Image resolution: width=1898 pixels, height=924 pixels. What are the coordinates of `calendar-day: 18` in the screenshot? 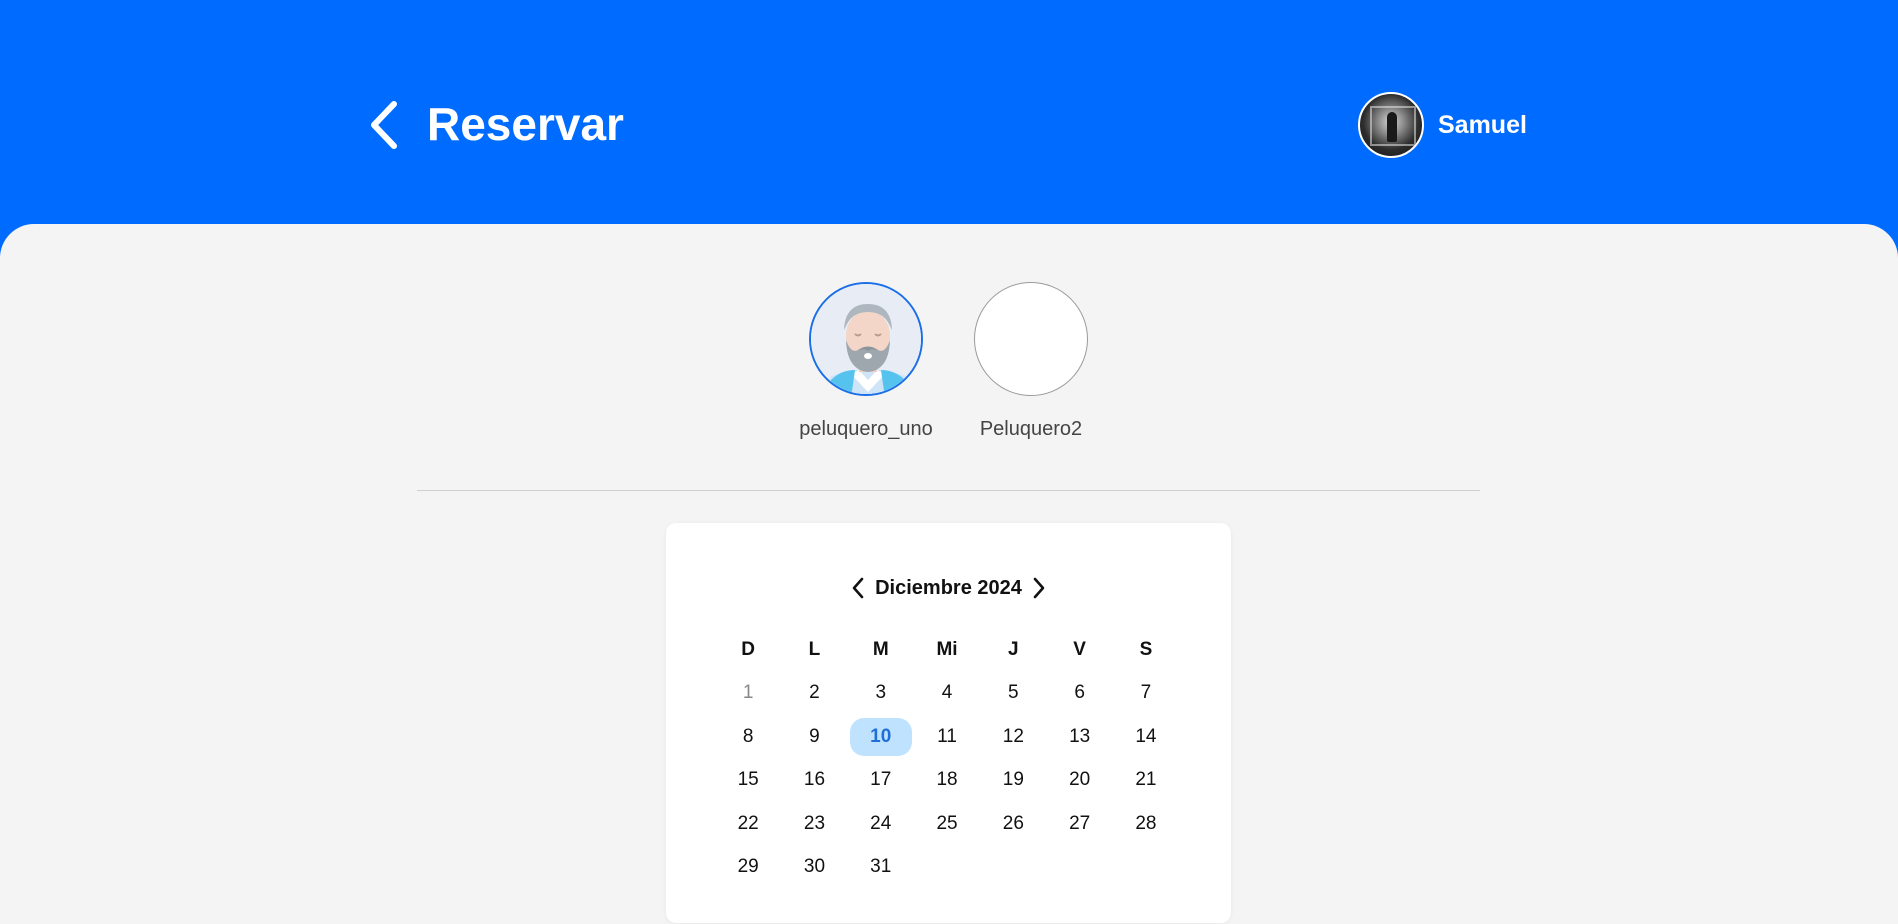 It's located at (947, 780).